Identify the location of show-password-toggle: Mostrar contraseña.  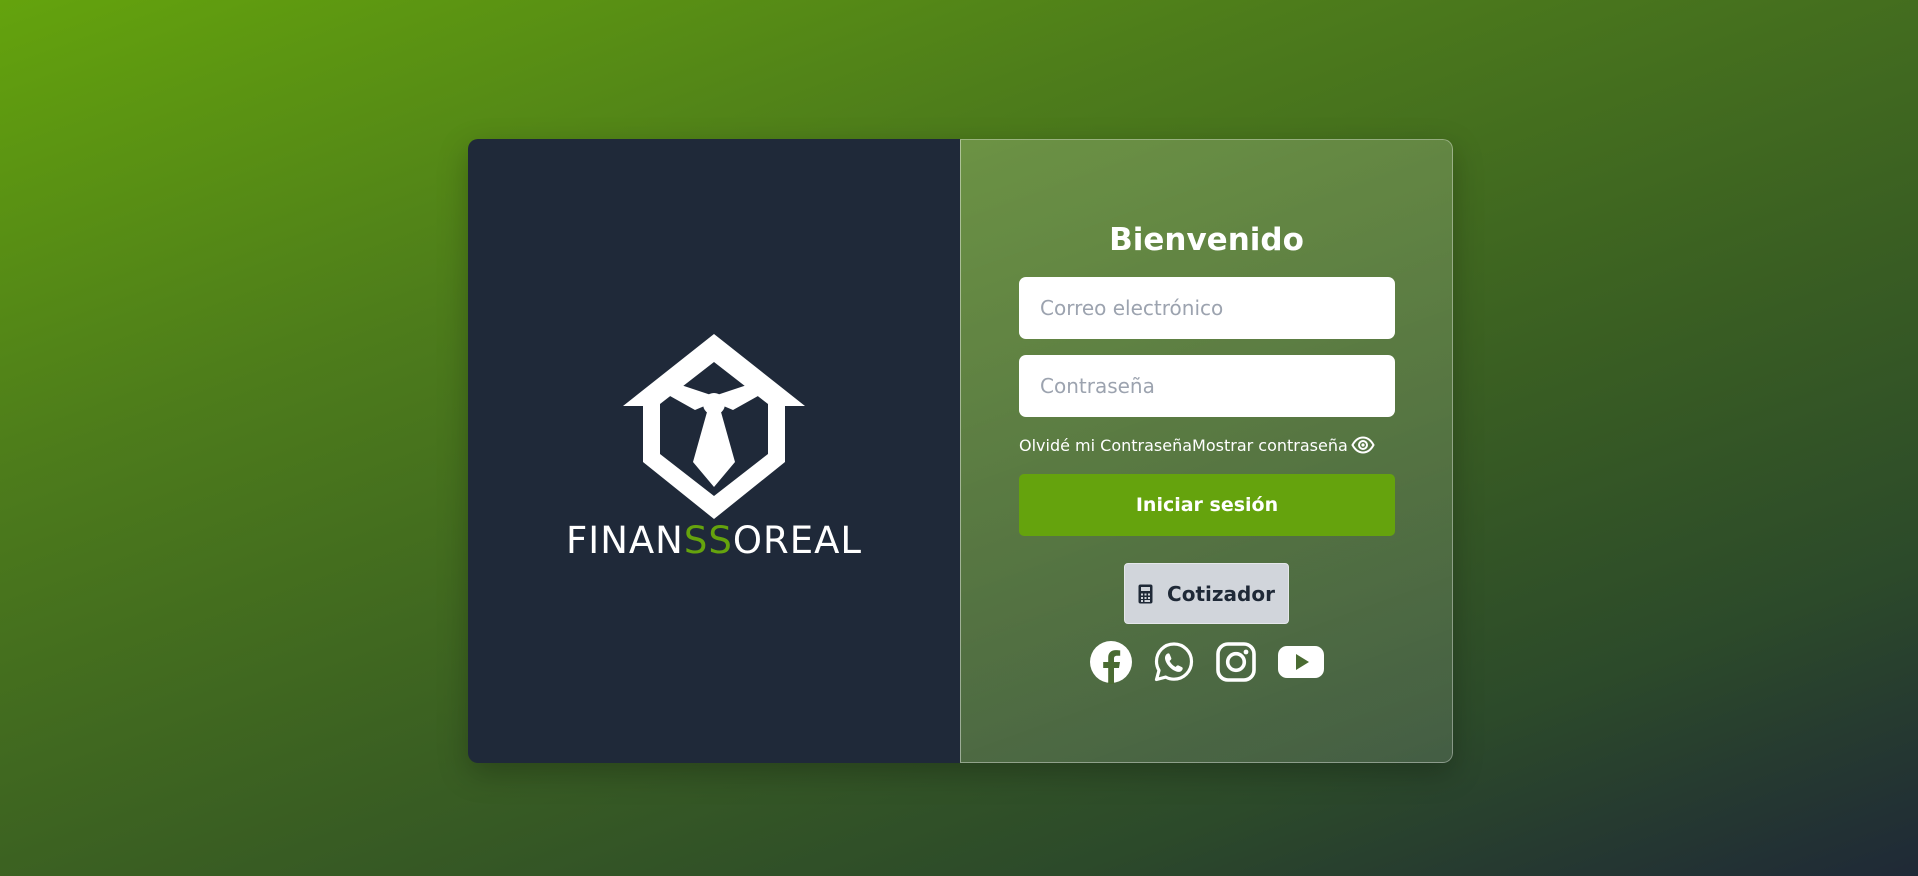
(1283, 445).